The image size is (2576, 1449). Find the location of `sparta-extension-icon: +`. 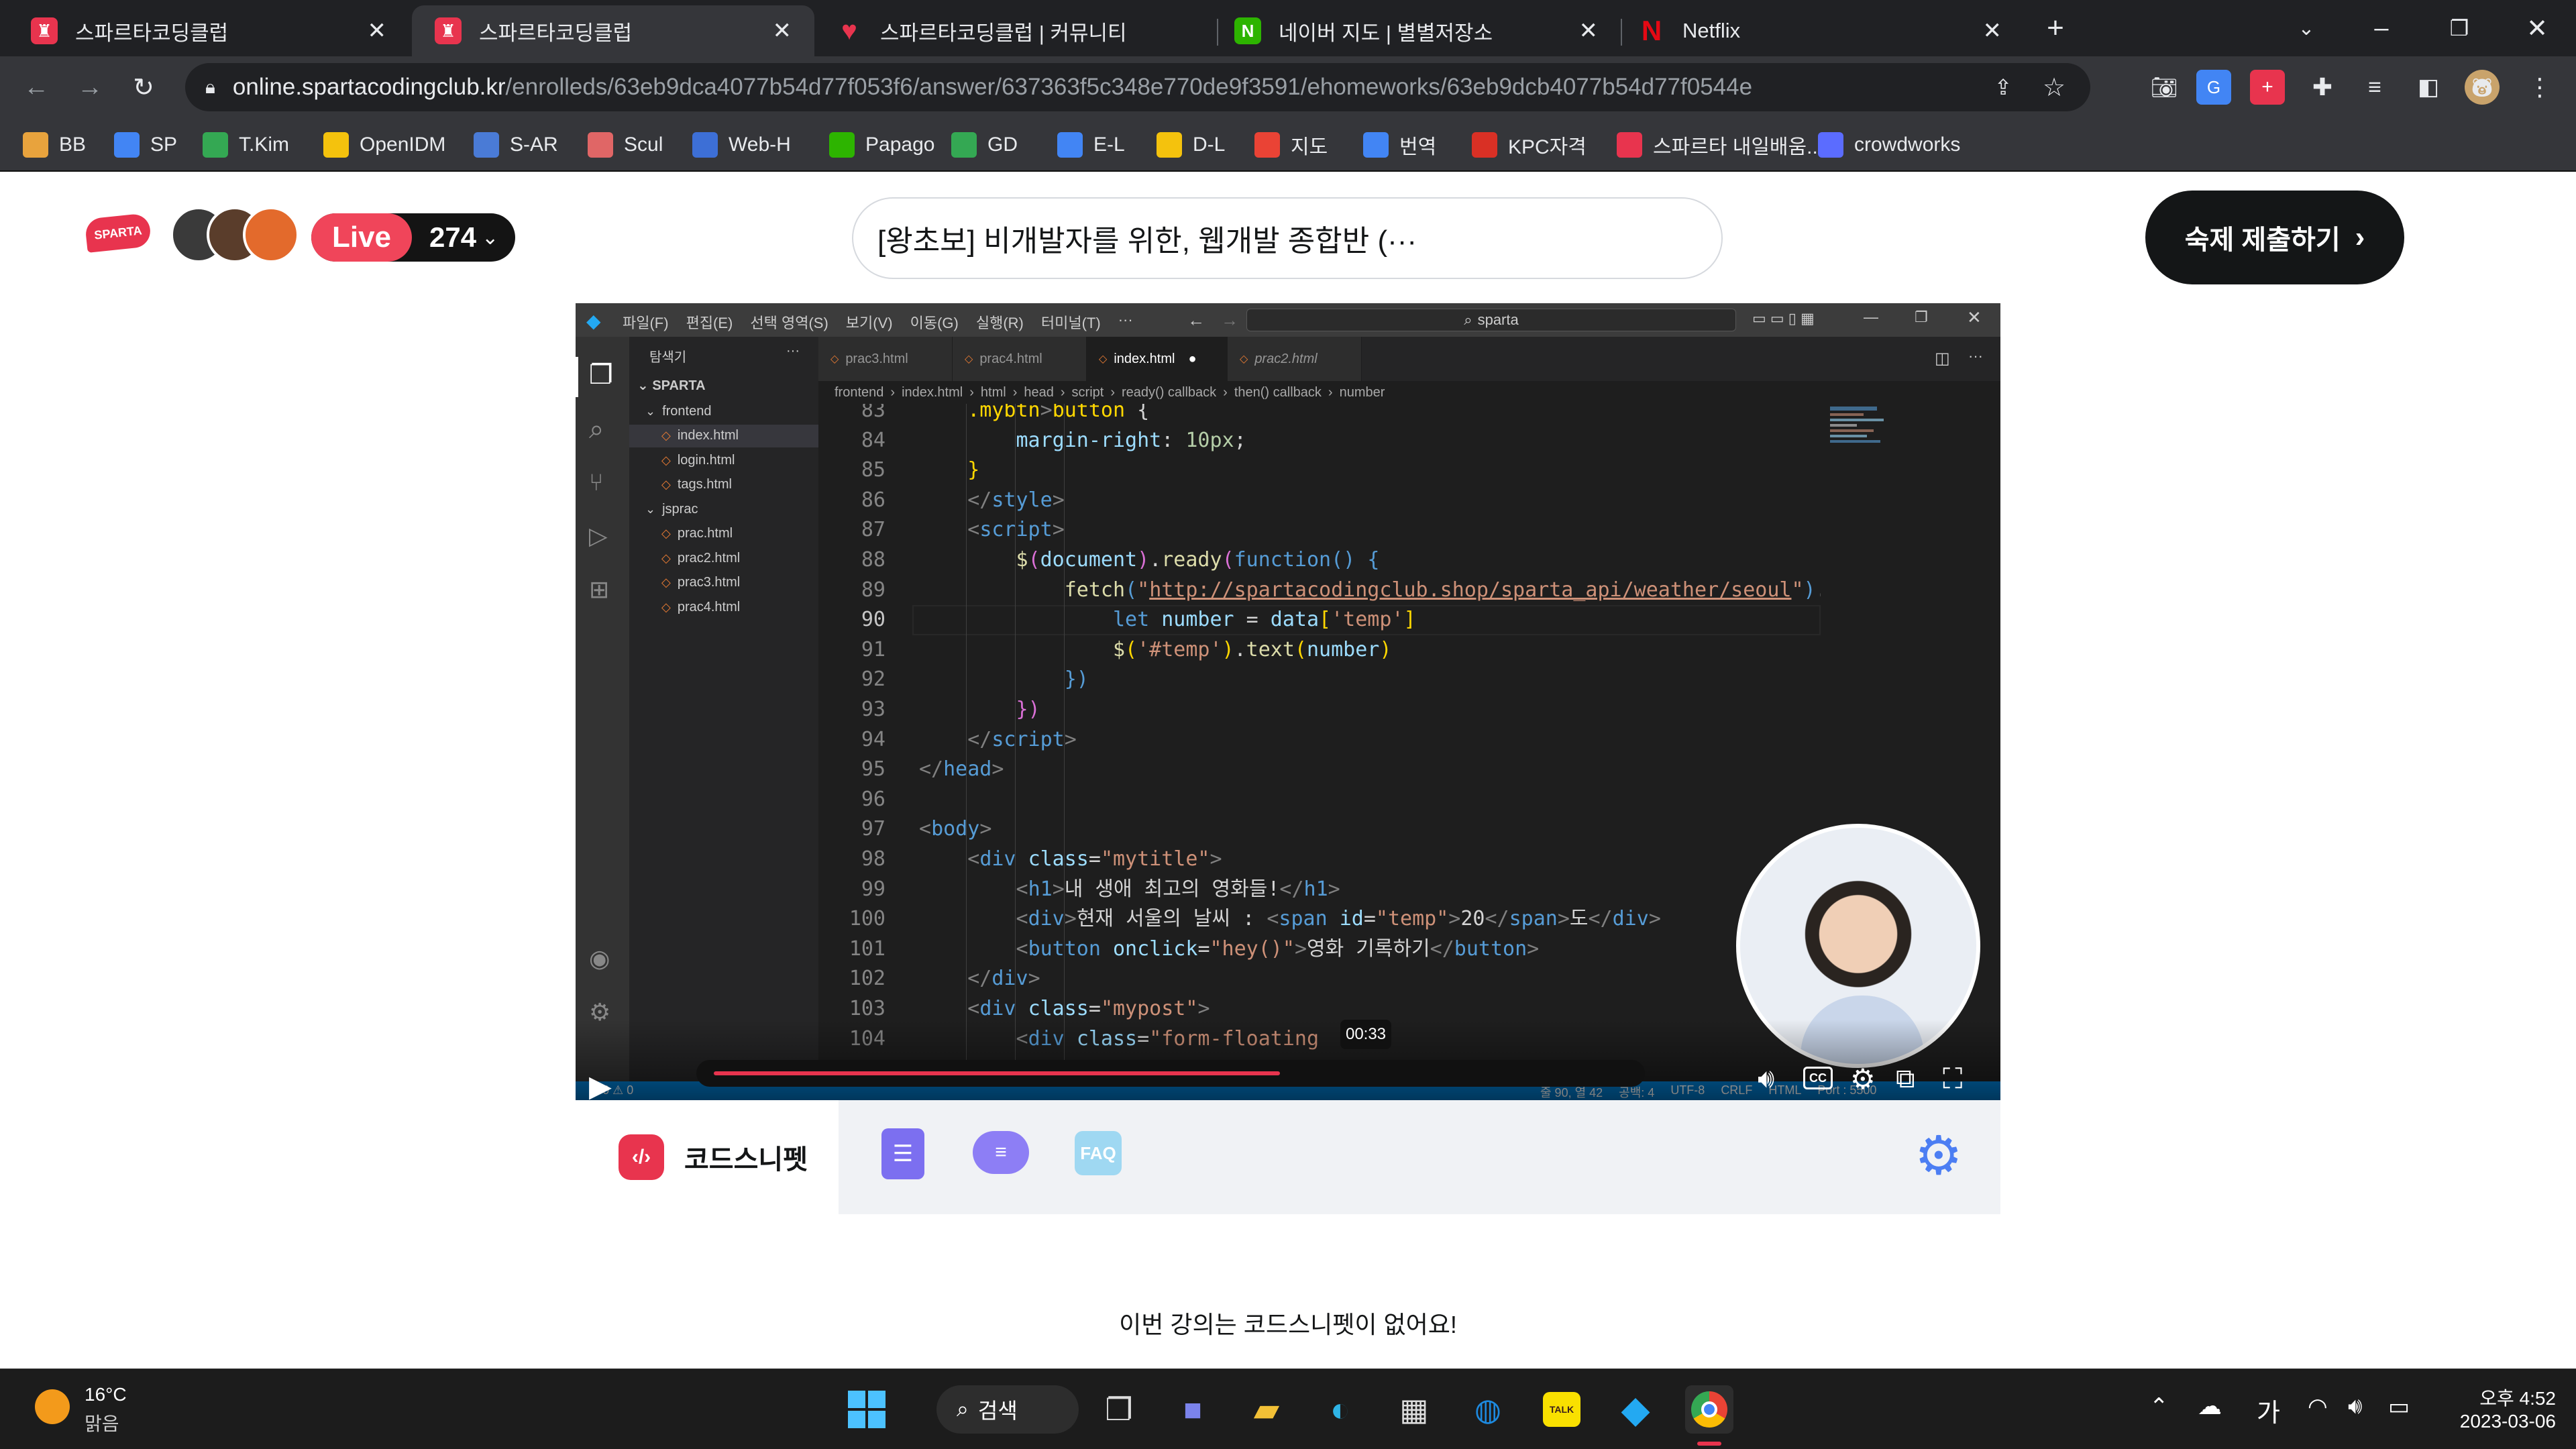

sparta-extension-icon: + is located at coordinates (2267, 87).